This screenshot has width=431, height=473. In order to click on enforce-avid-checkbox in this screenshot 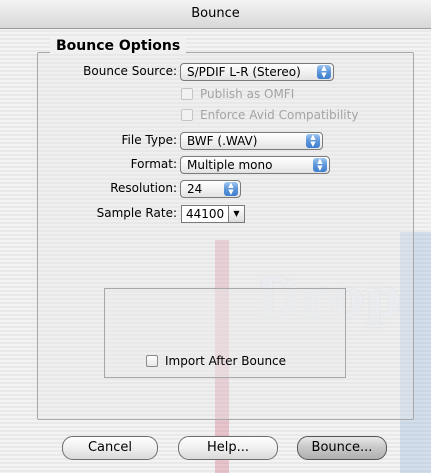, I will do `click(187, 115)`.